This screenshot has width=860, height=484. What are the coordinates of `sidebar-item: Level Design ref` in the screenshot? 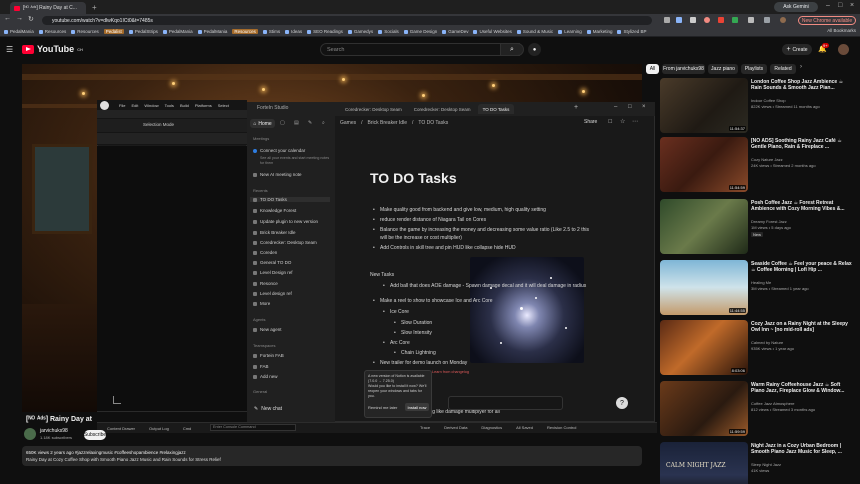 It's located at (273, 272).